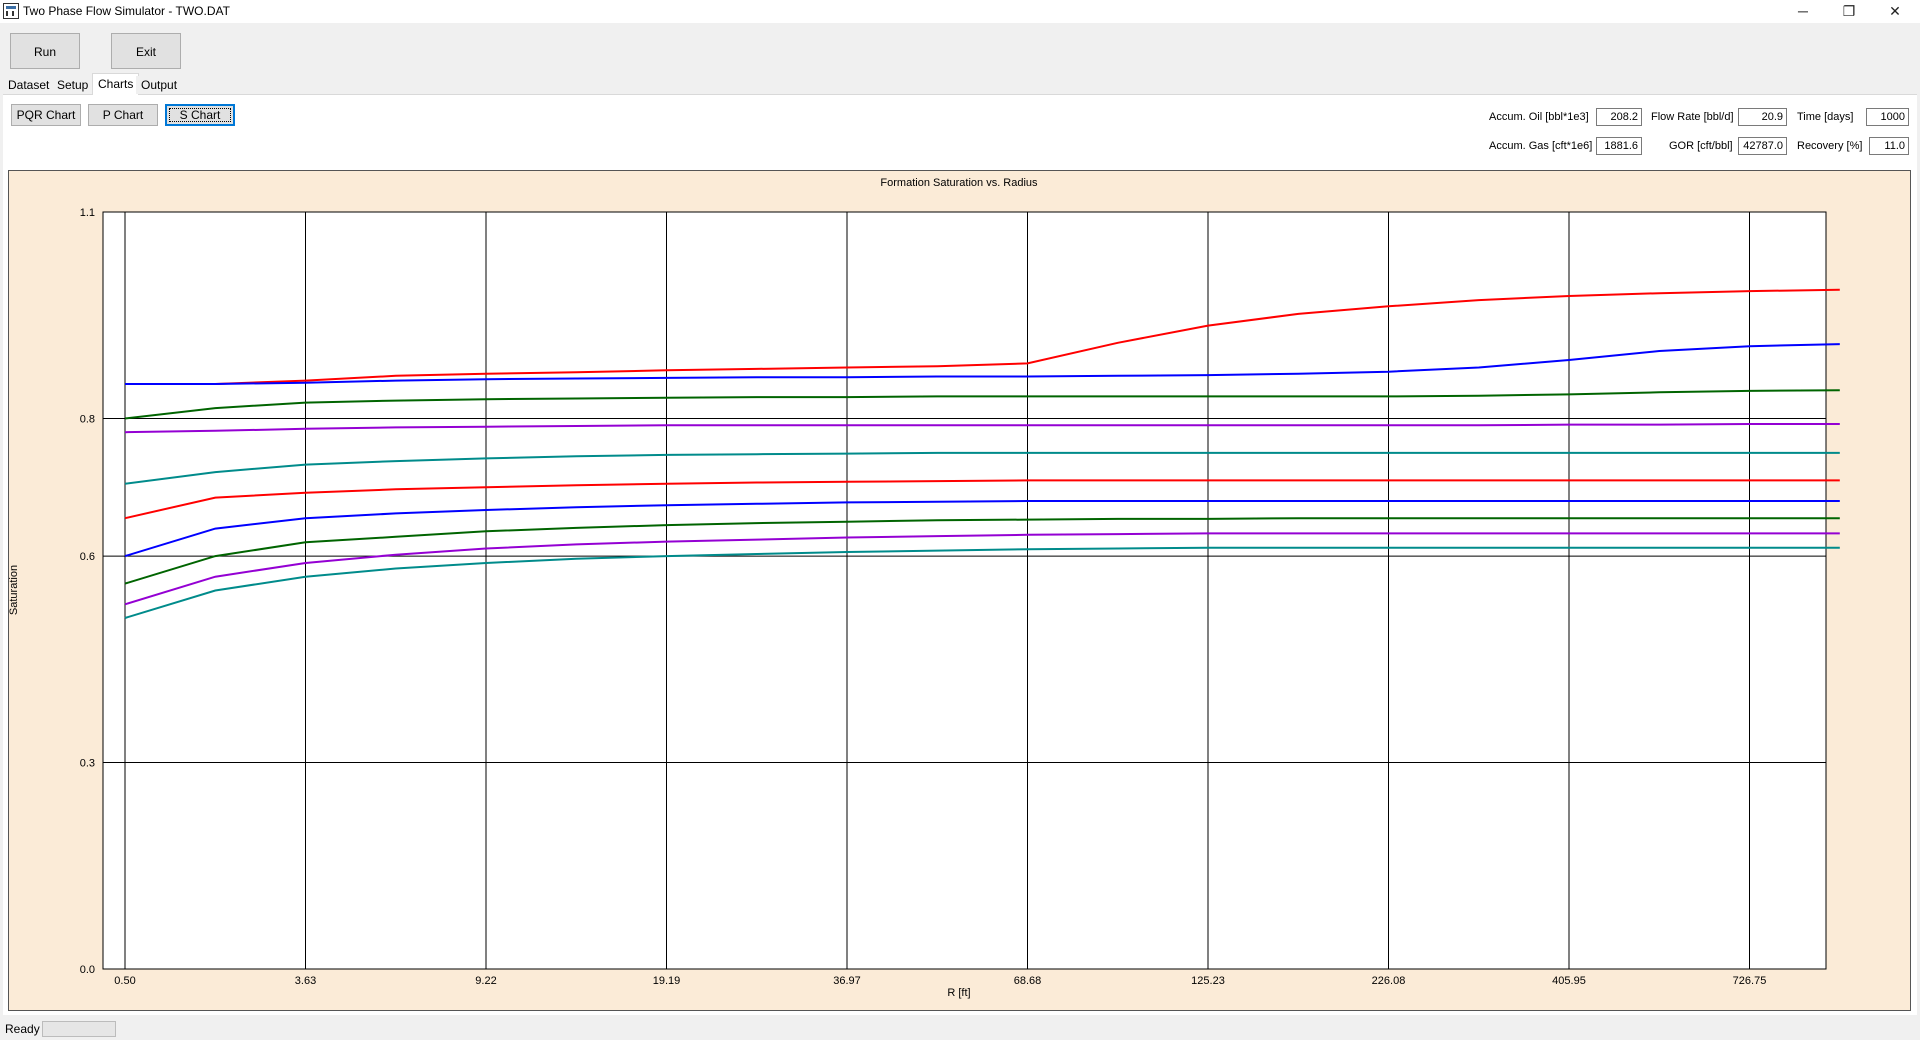  What do you see at coordinates (200, 115) in the screenshot?
I see `s-chart-button: S Chart` at bounding box center [200, 115].